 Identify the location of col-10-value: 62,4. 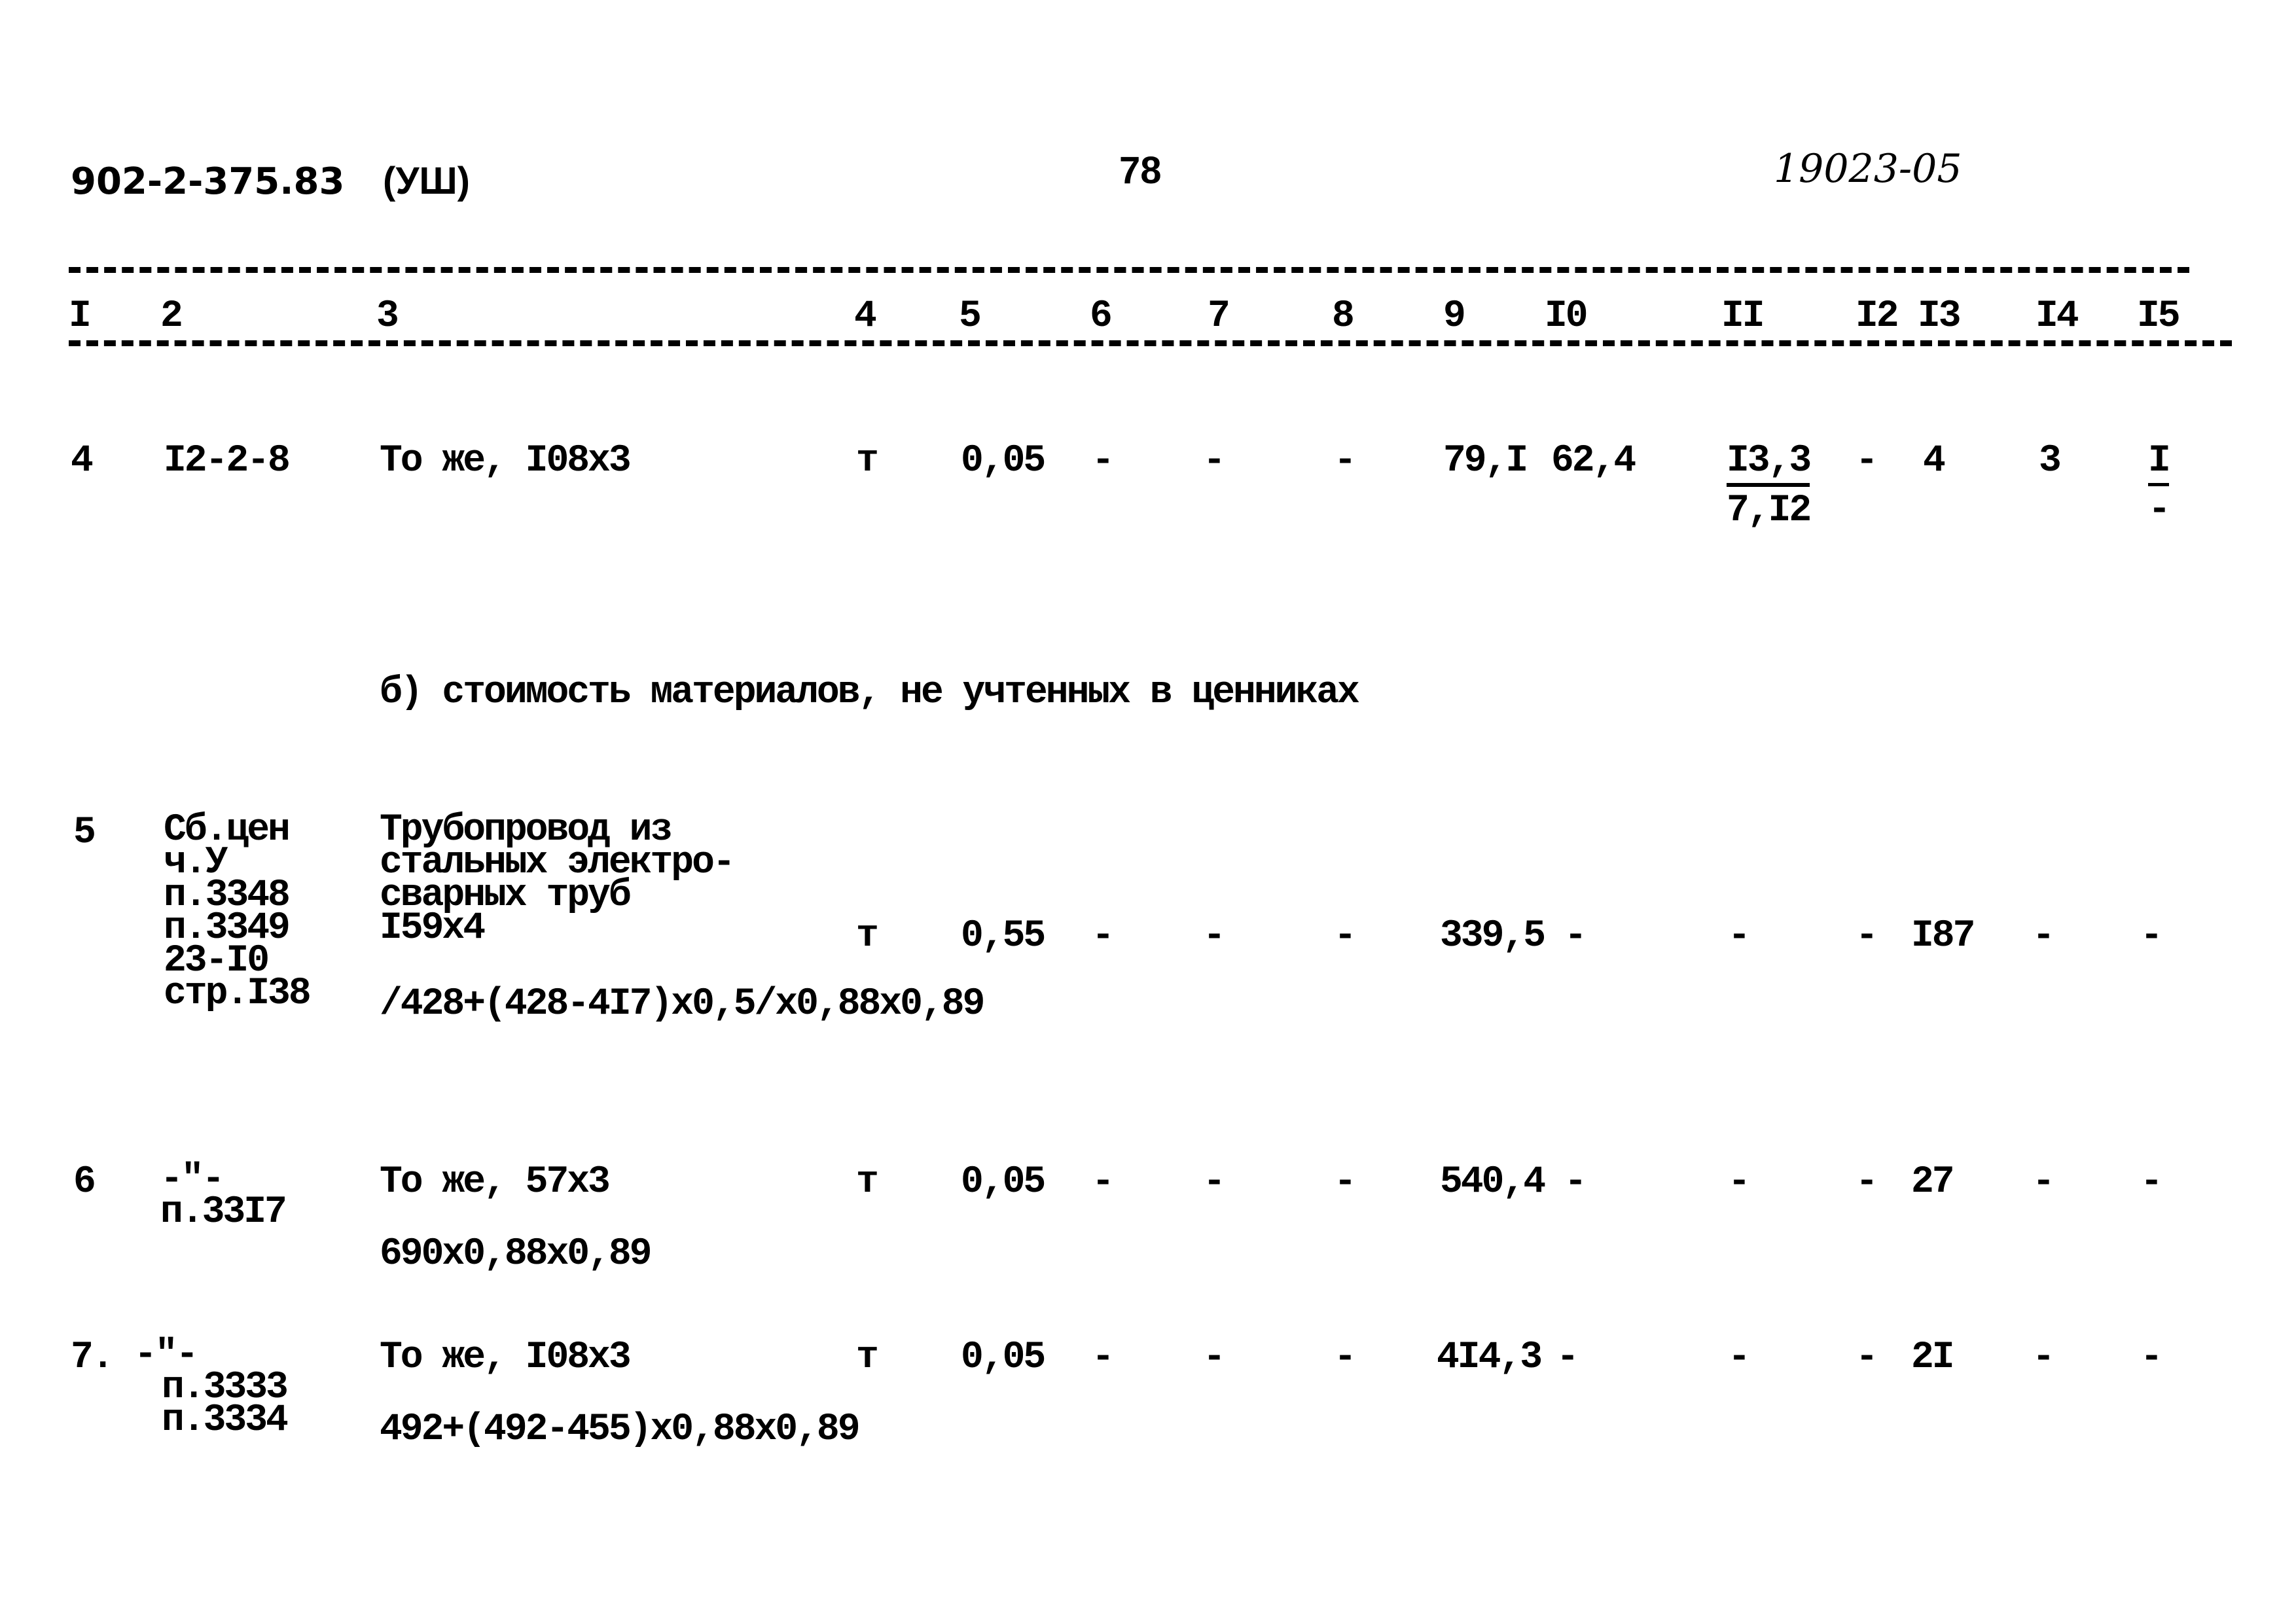
(1594, 461).